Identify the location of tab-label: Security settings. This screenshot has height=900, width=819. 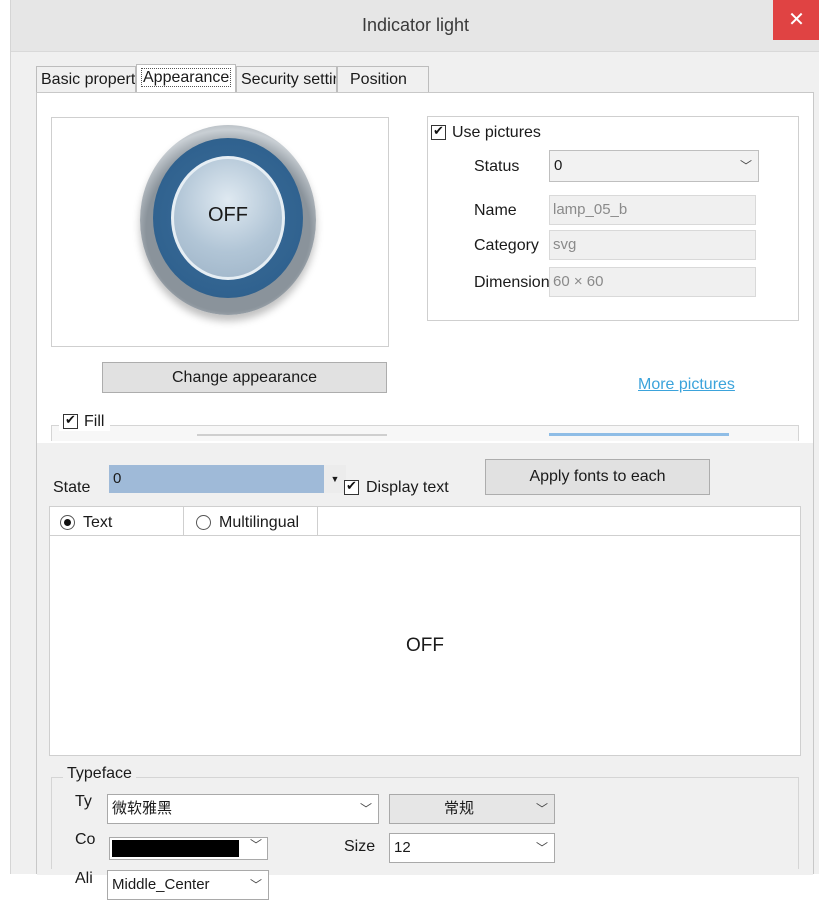
(288, 79).